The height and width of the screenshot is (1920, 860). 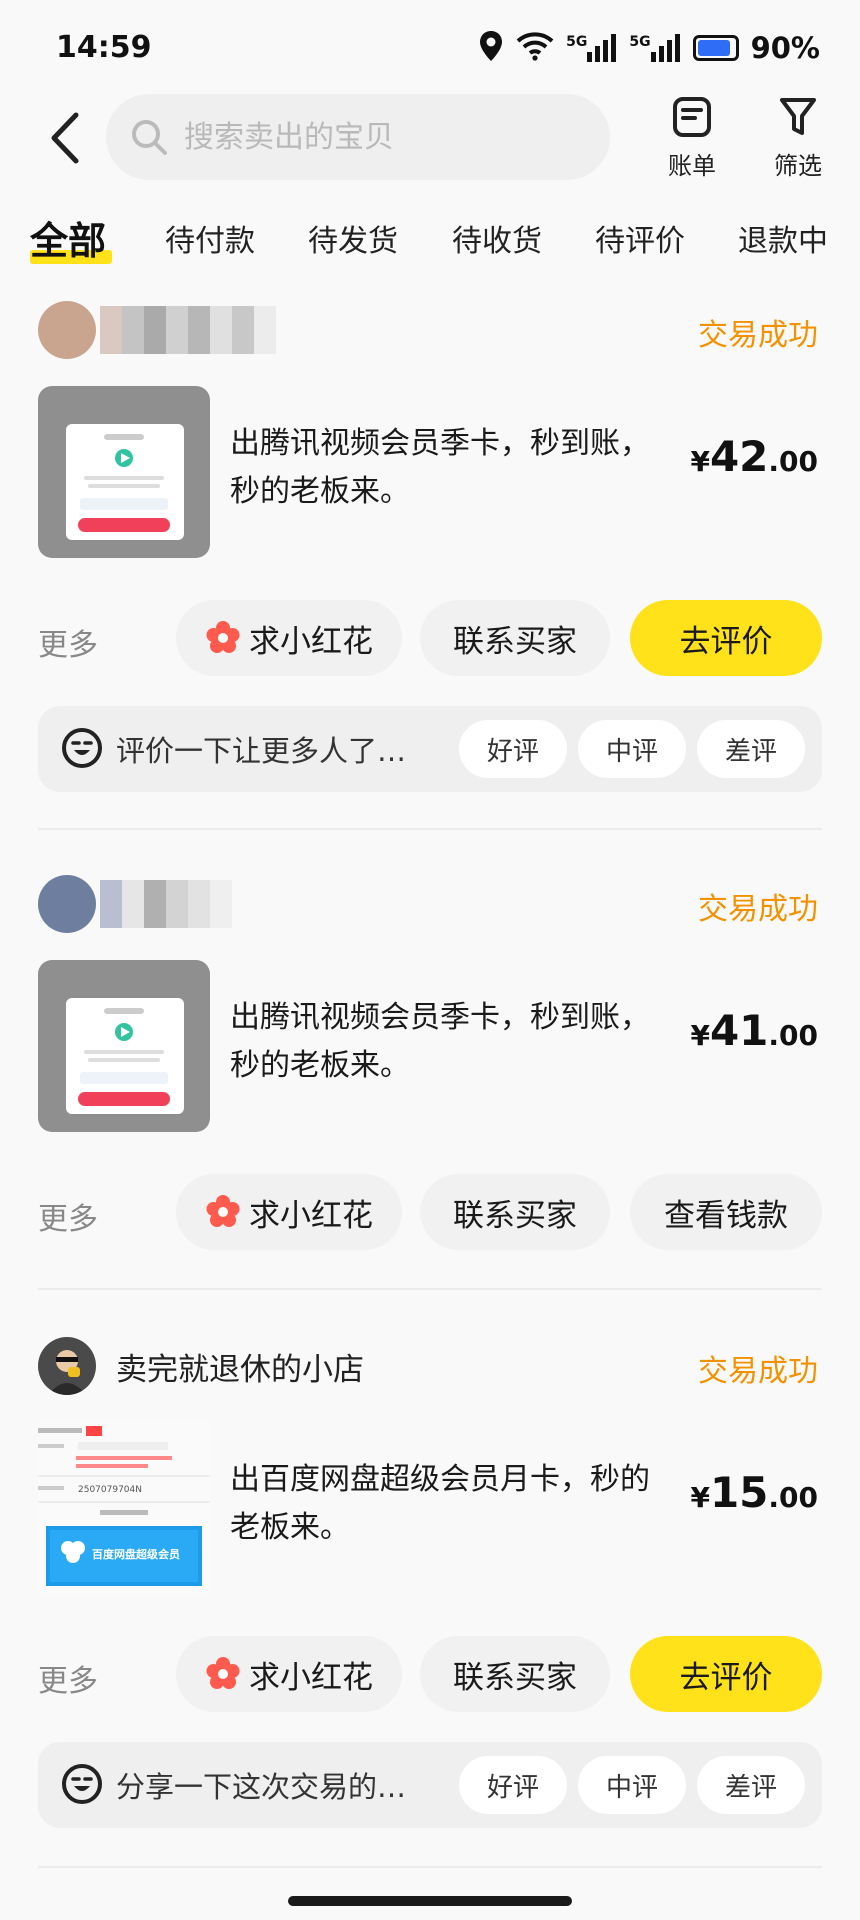 I want to click on back-button, so click(x=65, y=138).